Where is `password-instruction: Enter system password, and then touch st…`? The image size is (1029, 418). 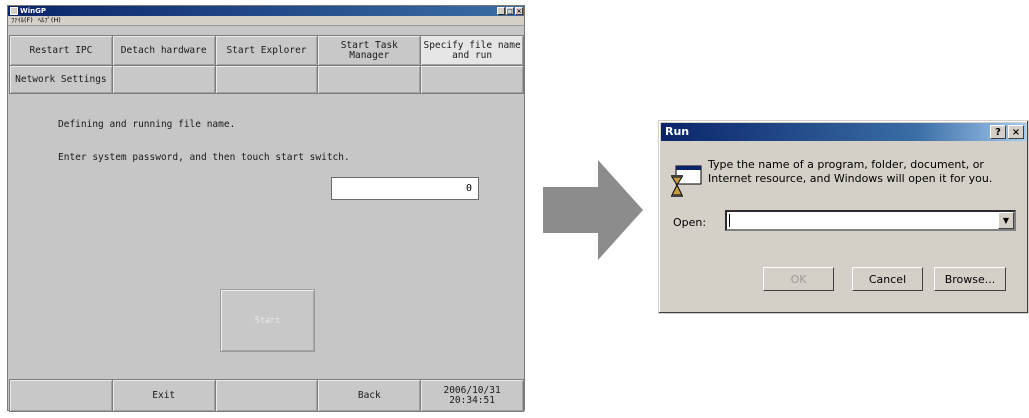
password-instruction: Enter system password, and then touch st… is located at coordinates (204, 157).